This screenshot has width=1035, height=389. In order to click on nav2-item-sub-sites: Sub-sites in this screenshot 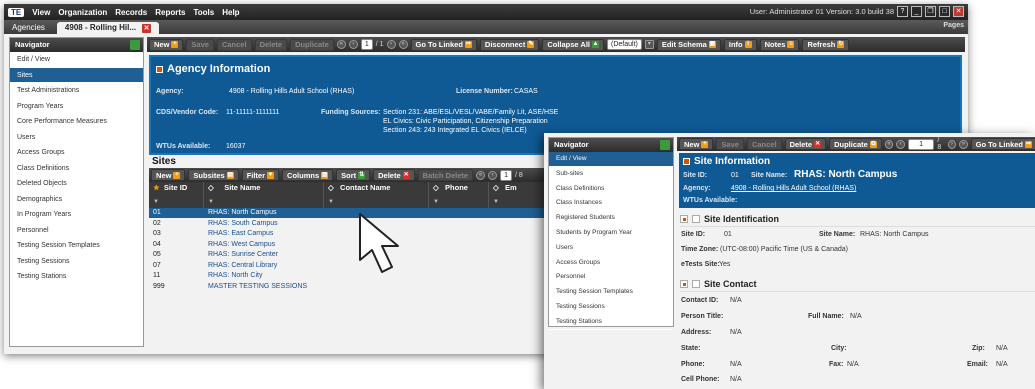, I will do `click(611, 174)`.